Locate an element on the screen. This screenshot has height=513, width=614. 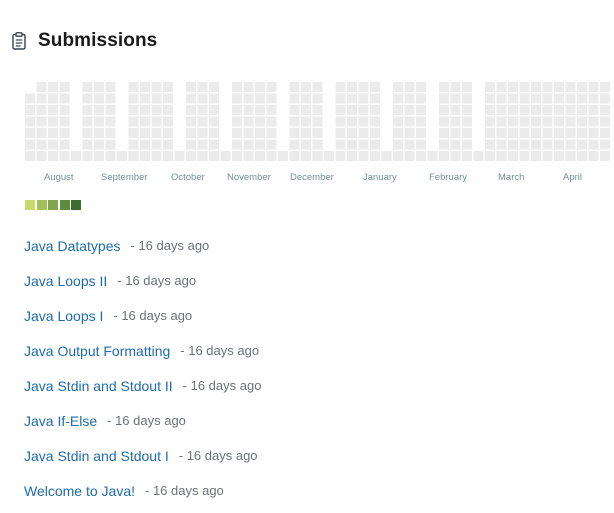
submission-link: Java Loops II is located at coordinates (65, 281).